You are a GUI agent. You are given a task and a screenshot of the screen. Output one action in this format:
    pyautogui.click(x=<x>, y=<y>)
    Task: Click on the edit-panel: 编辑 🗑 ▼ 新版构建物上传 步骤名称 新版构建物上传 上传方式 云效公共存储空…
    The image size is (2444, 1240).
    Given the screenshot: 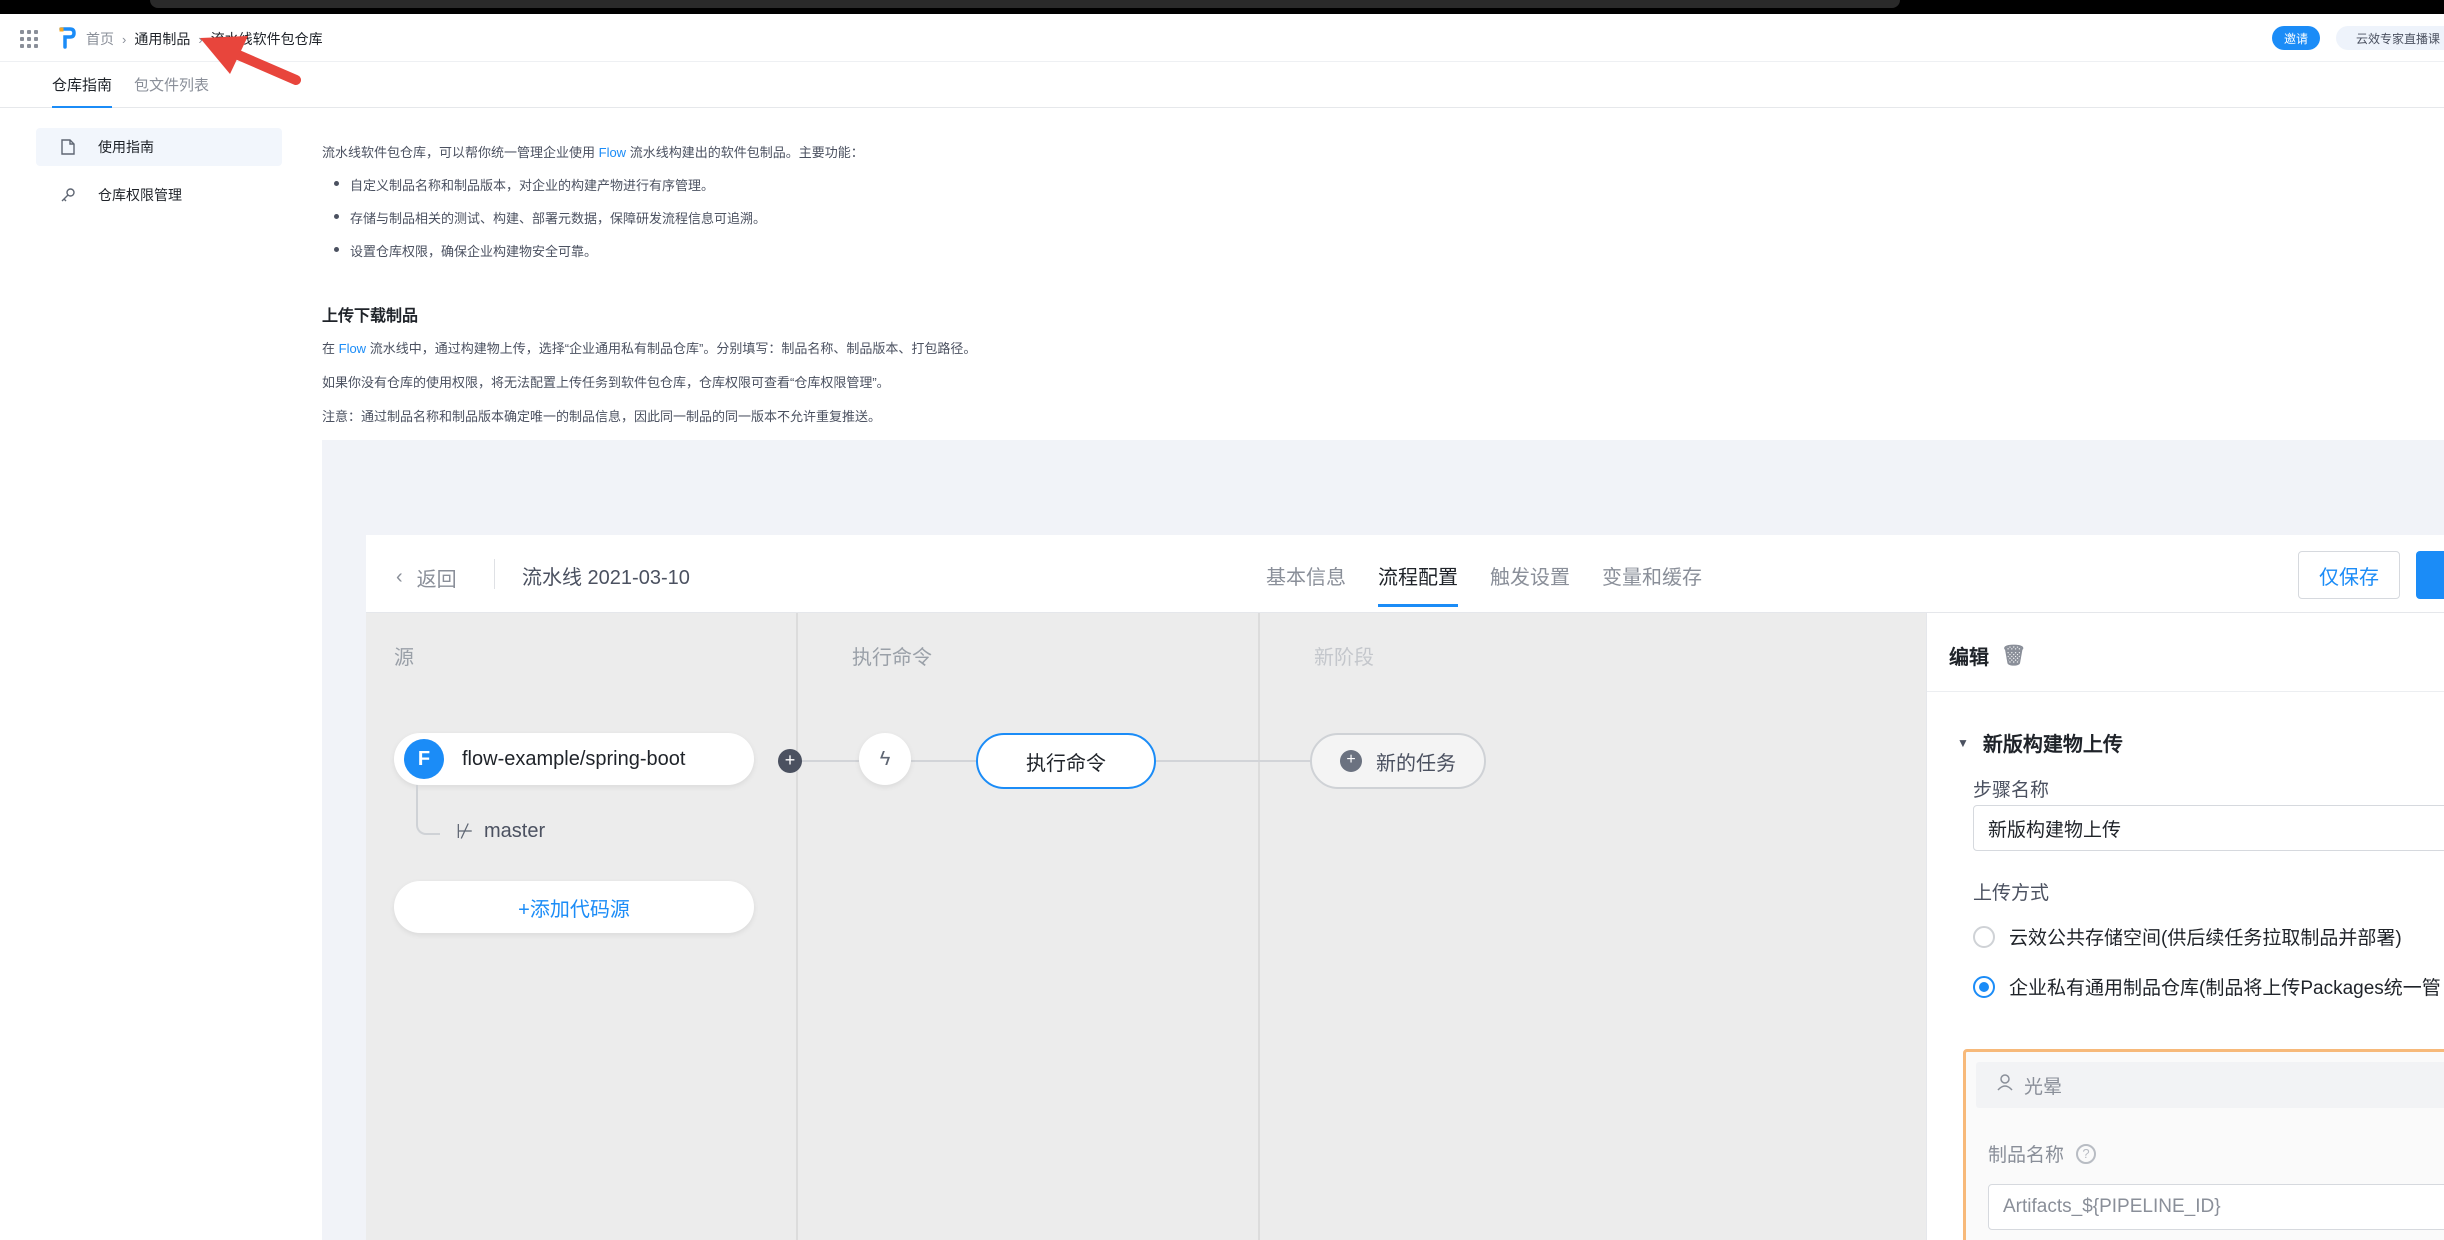 What is the action you would take?
    pyautogui.click(x=2185, y=926)
    